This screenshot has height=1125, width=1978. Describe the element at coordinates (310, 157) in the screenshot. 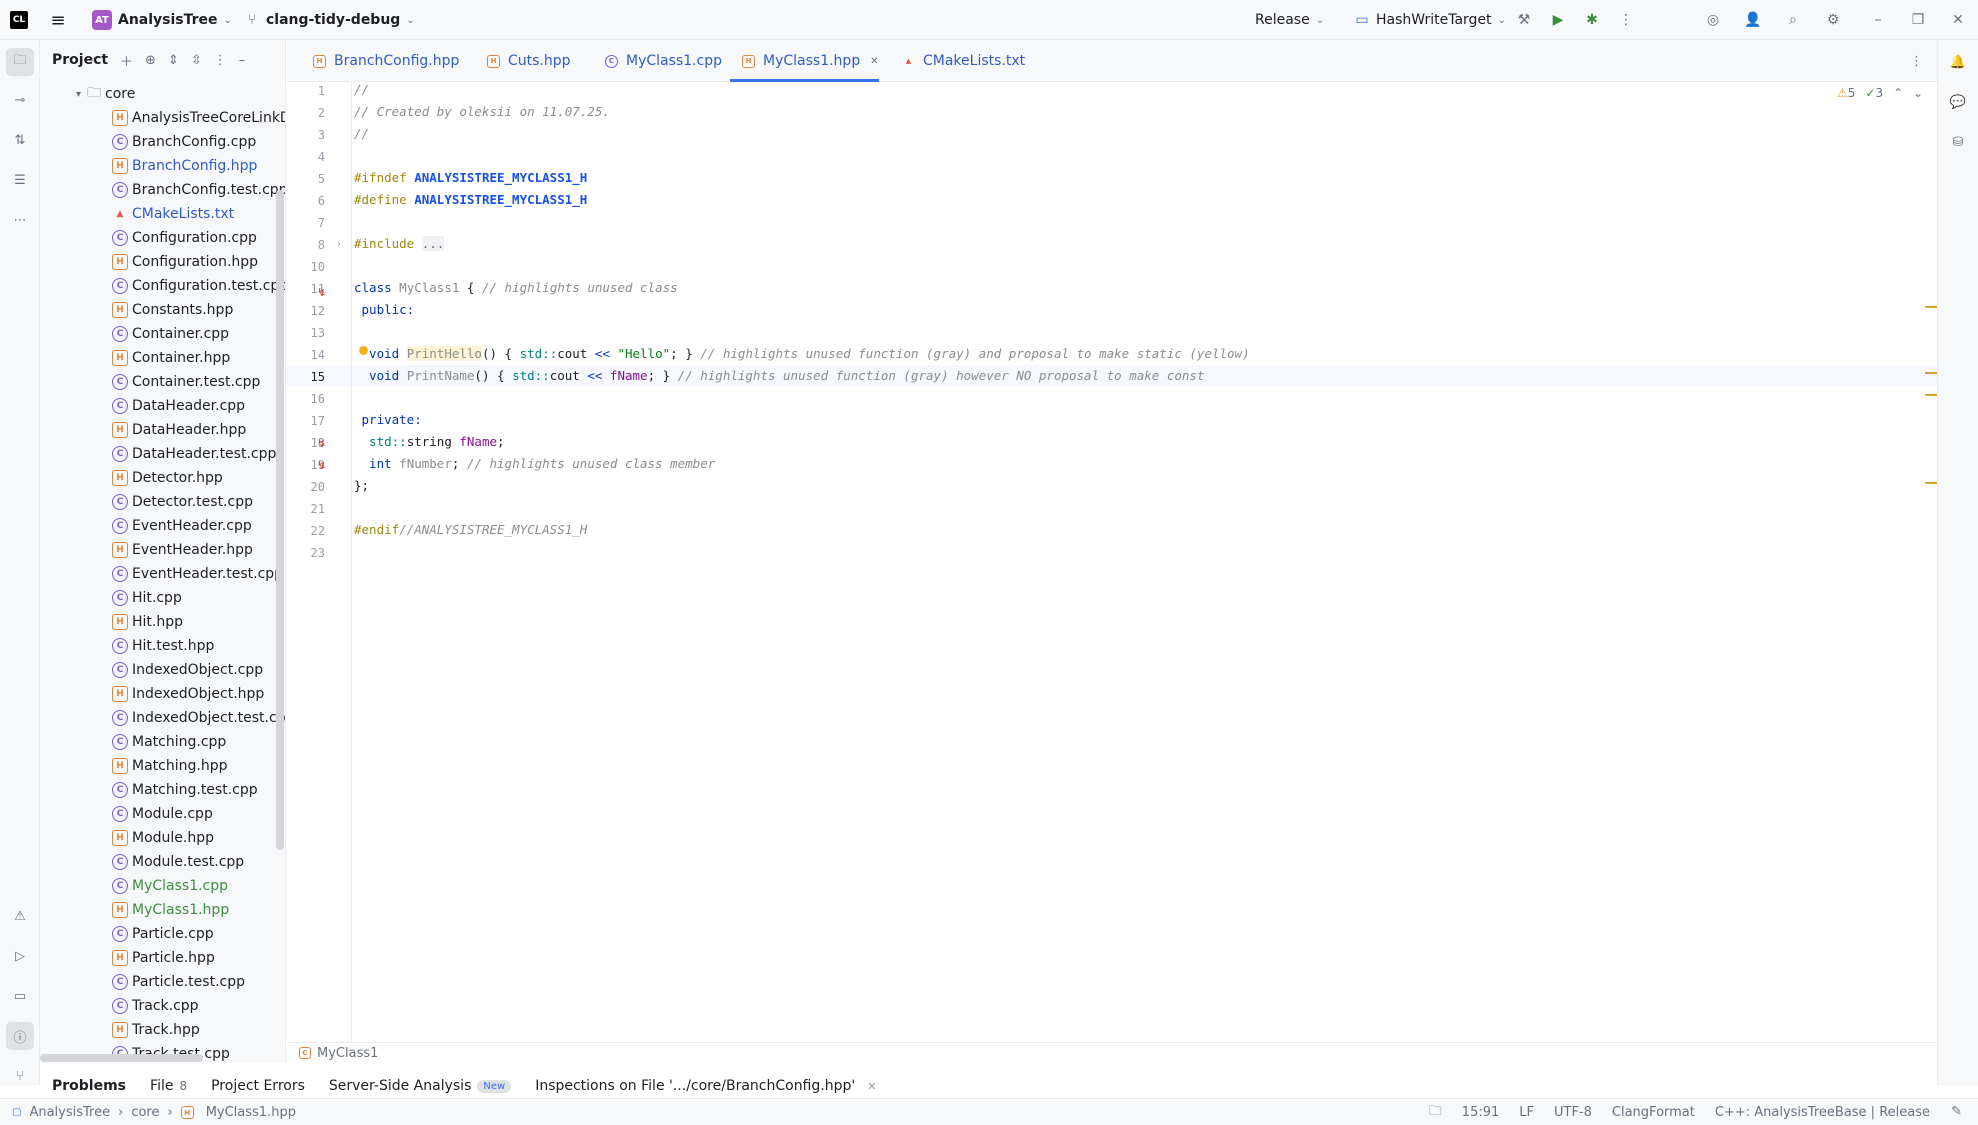

I see `line-number: 4` at that location.